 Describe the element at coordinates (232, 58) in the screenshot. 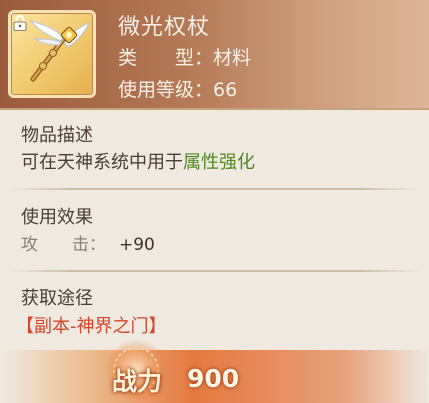

I see `item-type-value: 材料` at that location.